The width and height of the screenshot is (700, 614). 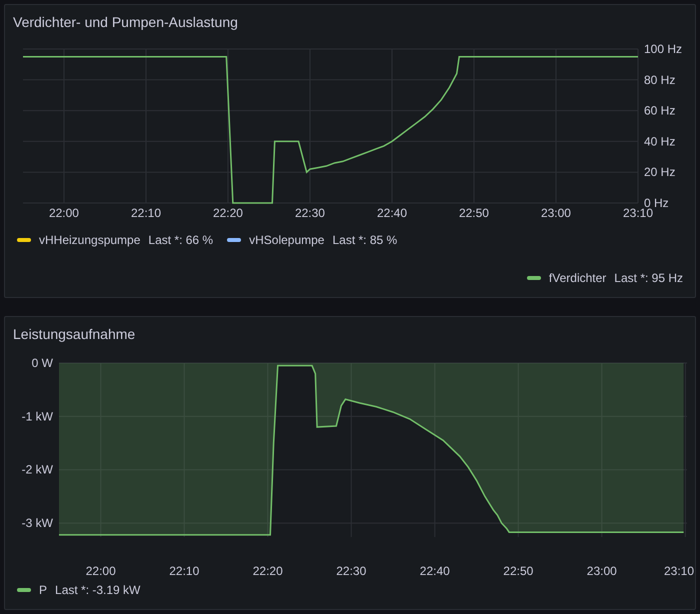 What do you see at coordinates (365, 240) in the screenshot?
I see `legend-value: Last *: 85 %` at bounding box center [365, 240].